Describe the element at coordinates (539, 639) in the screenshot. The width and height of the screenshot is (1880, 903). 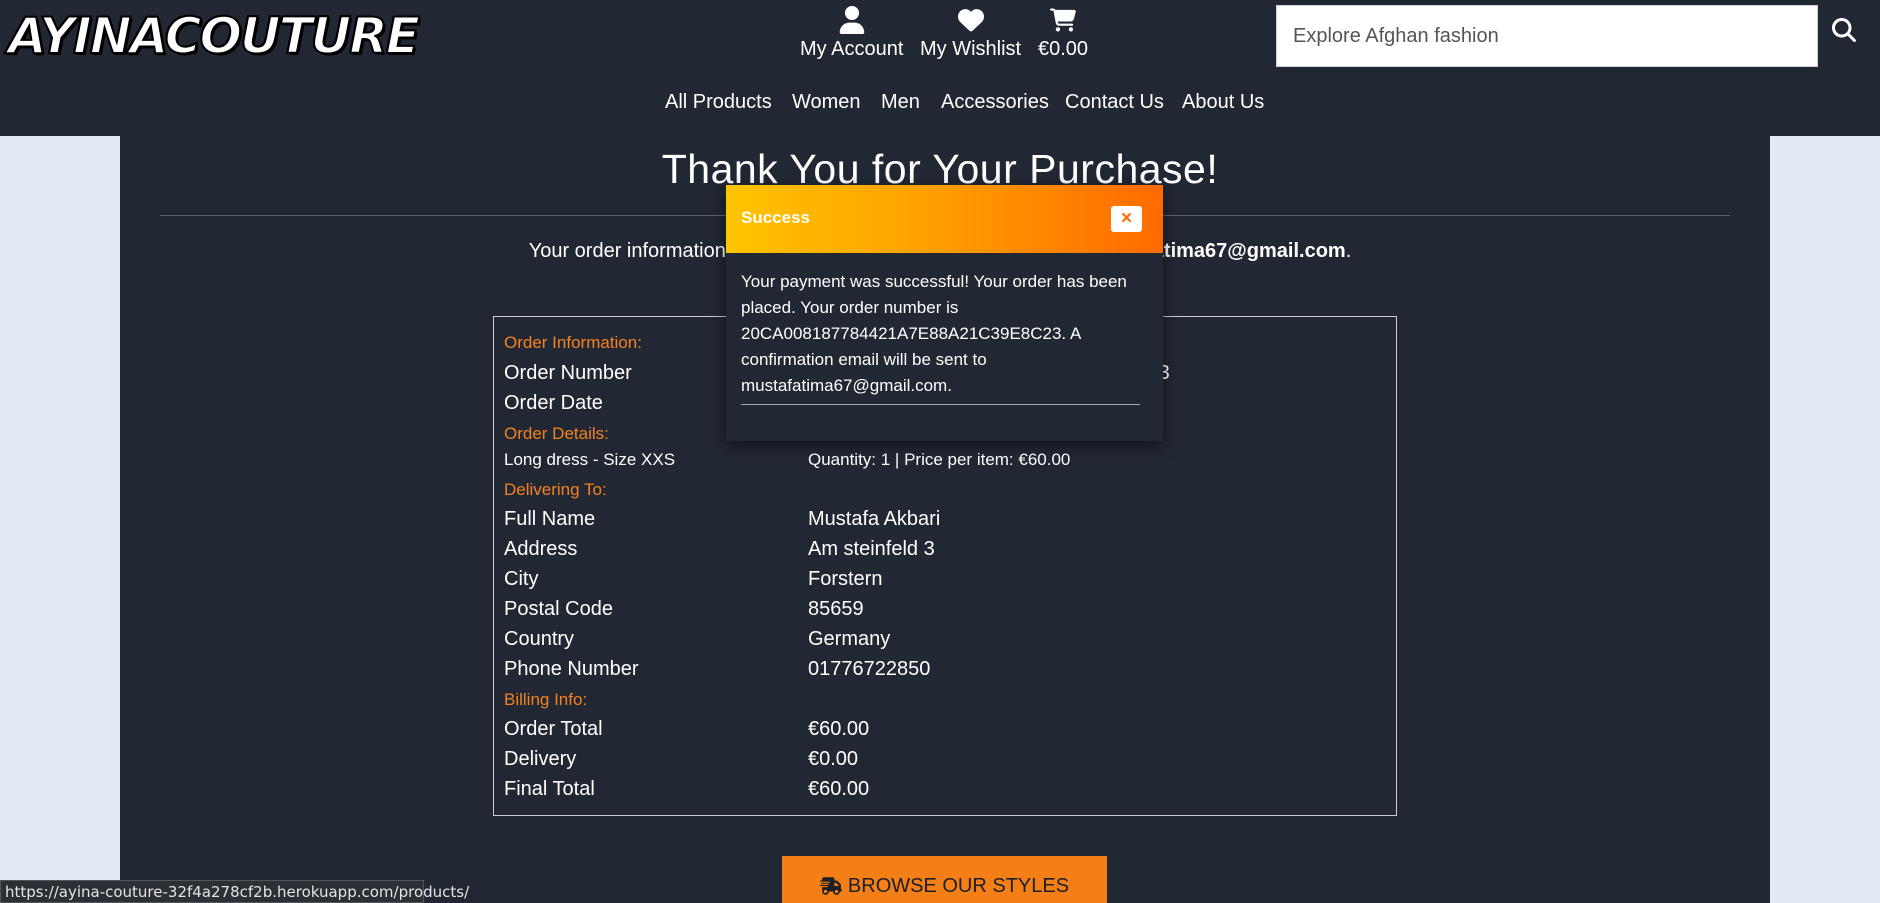
I see `country-label: Country` at that location.